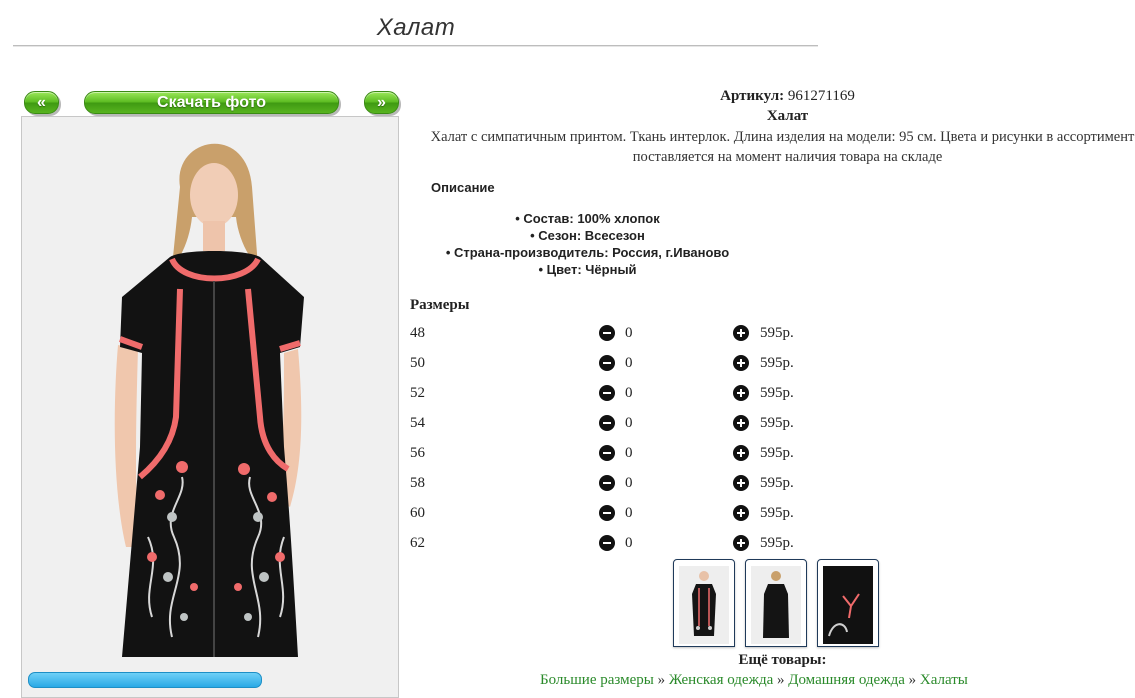  I want to click on size-label: 52, so click(417, 393).